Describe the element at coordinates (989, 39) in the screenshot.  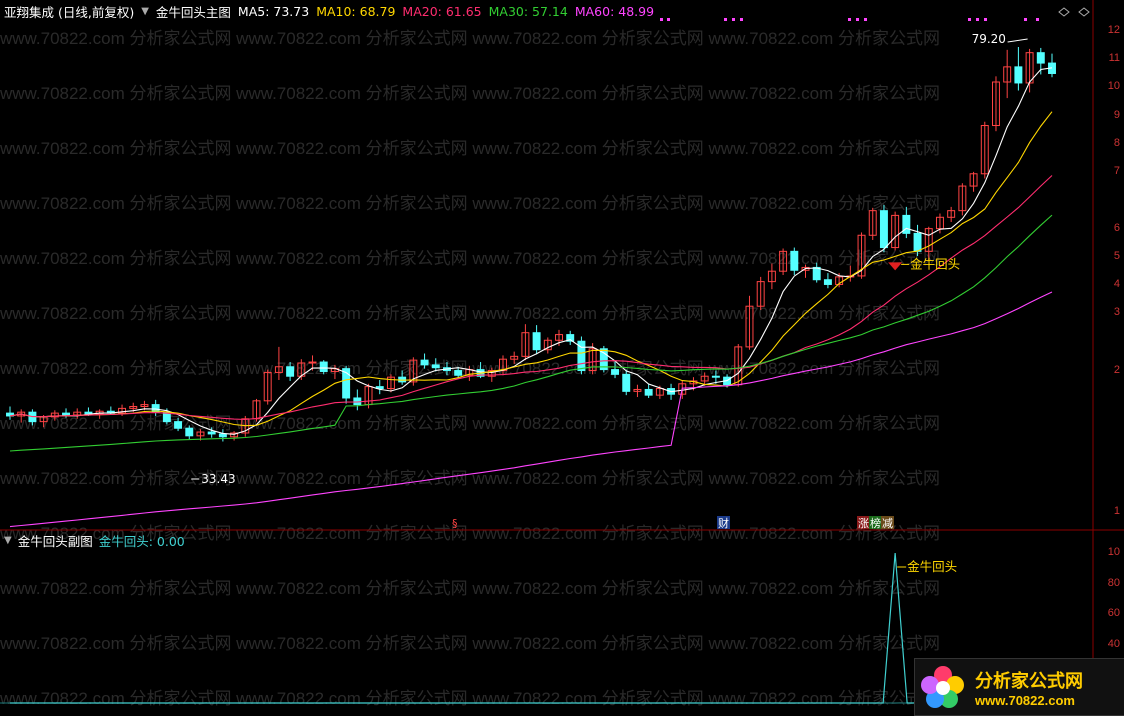
I see `high-price-label: 79.20` at that location.